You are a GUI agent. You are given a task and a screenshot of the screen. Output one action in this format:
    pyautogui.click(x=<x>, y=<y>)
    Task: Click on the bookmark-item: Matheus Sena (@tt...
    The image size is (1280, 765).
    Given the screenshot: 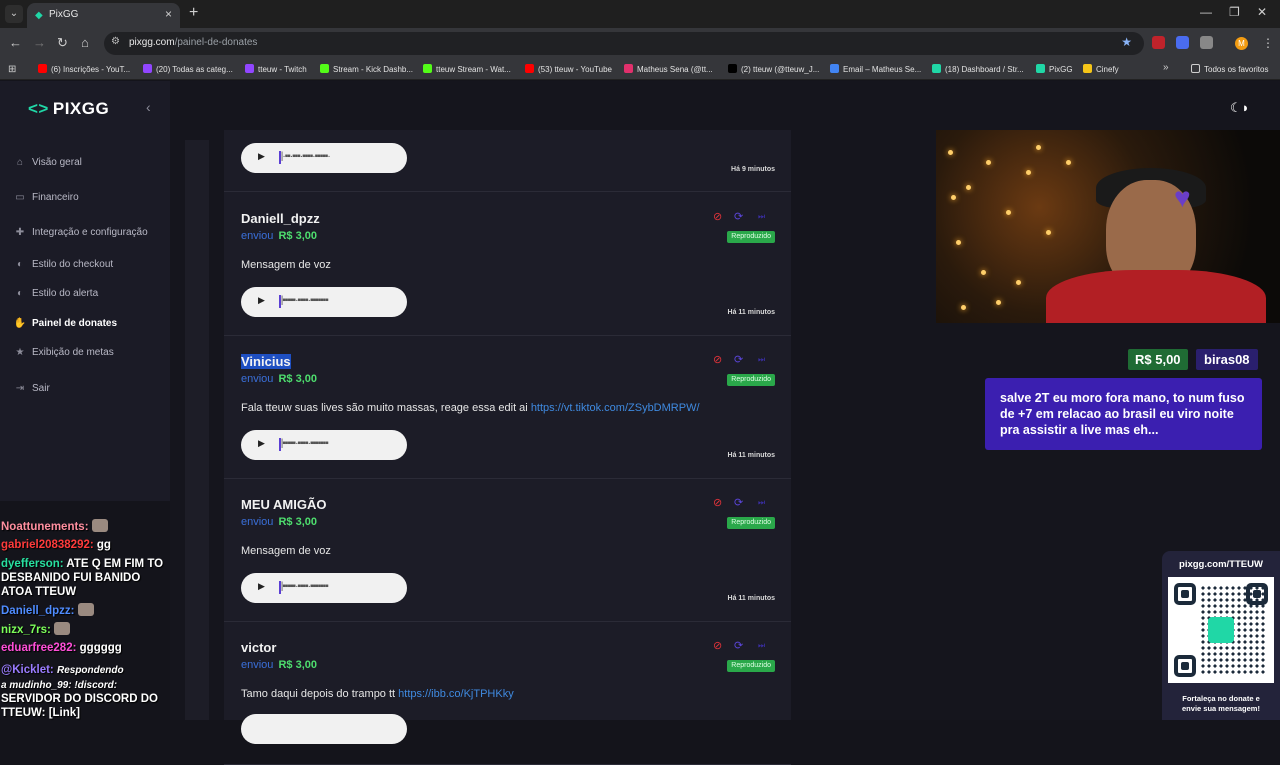 What is the action you would take?
    pyautogui.click(x=668, y=69)
    